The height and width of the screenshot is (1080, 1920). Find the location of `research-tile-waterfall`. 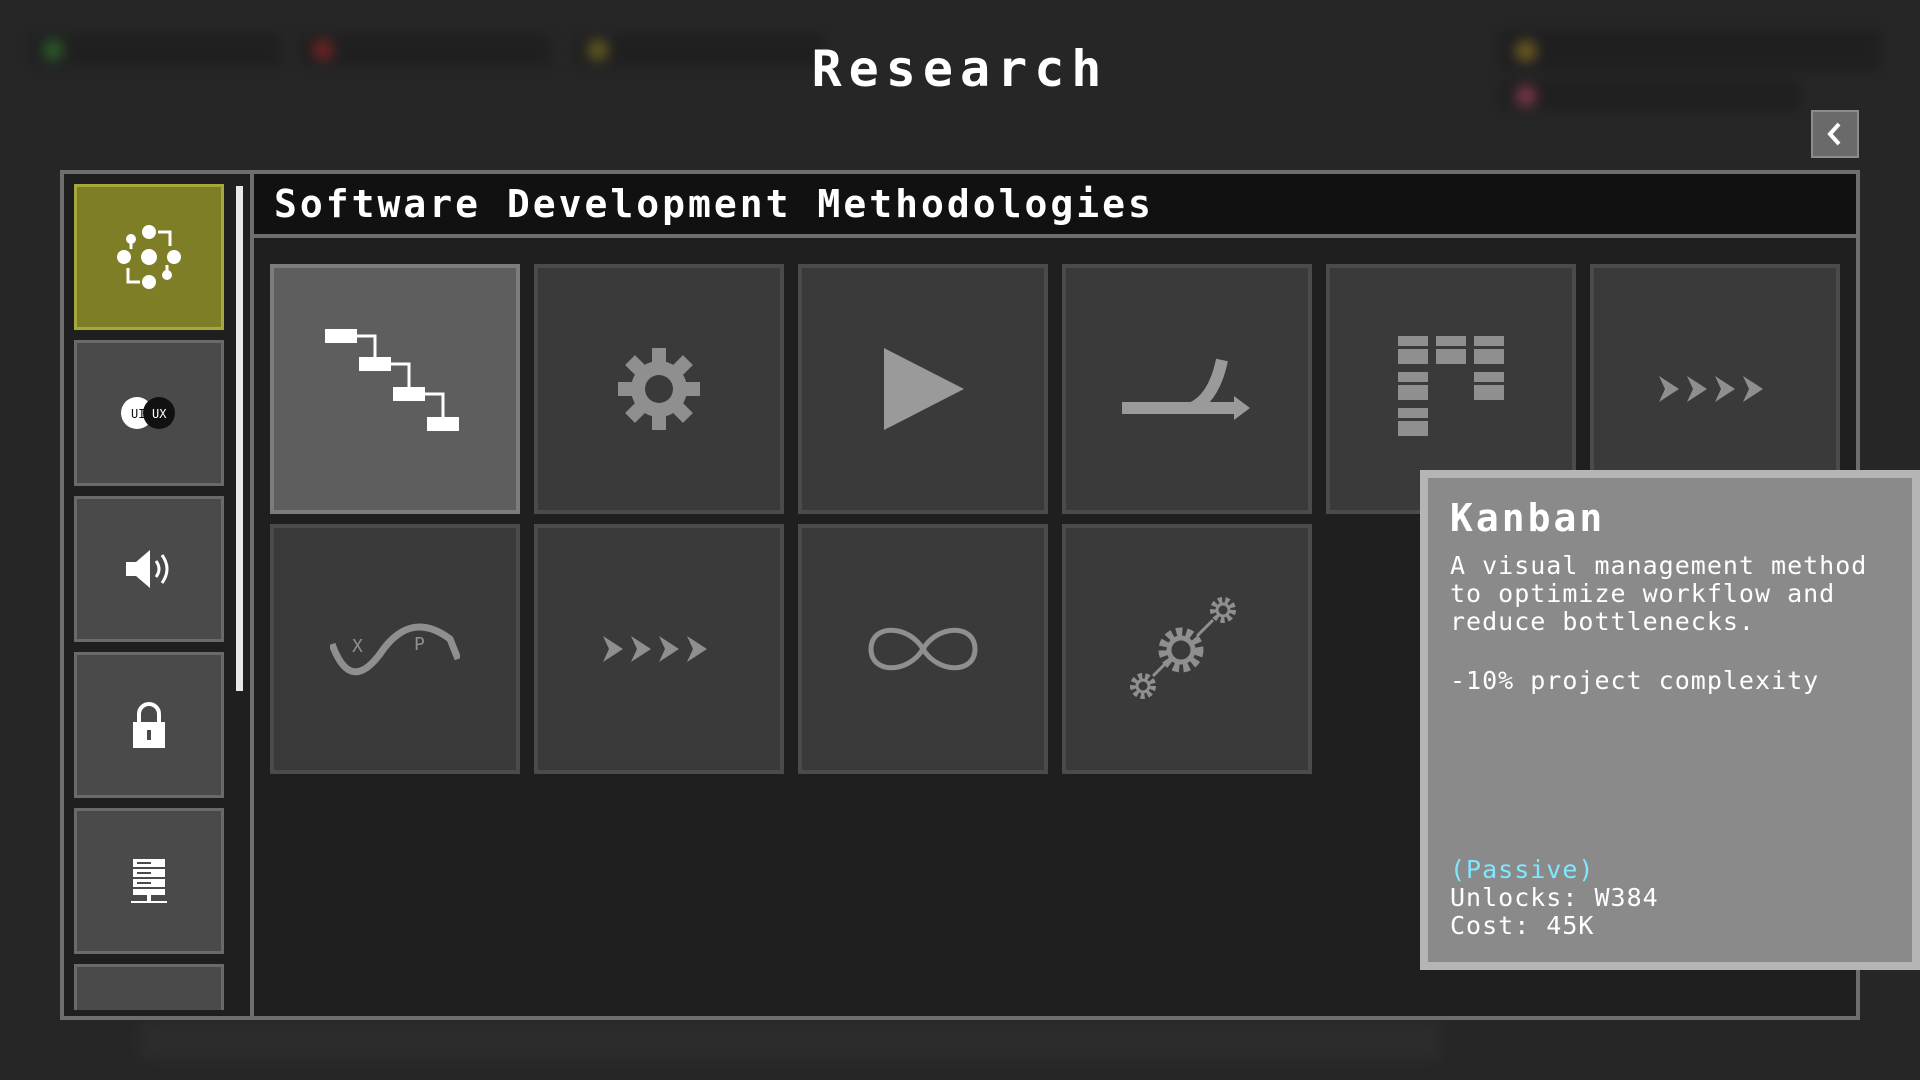

research-tile-waterfall is located at coordinates (395, 389).